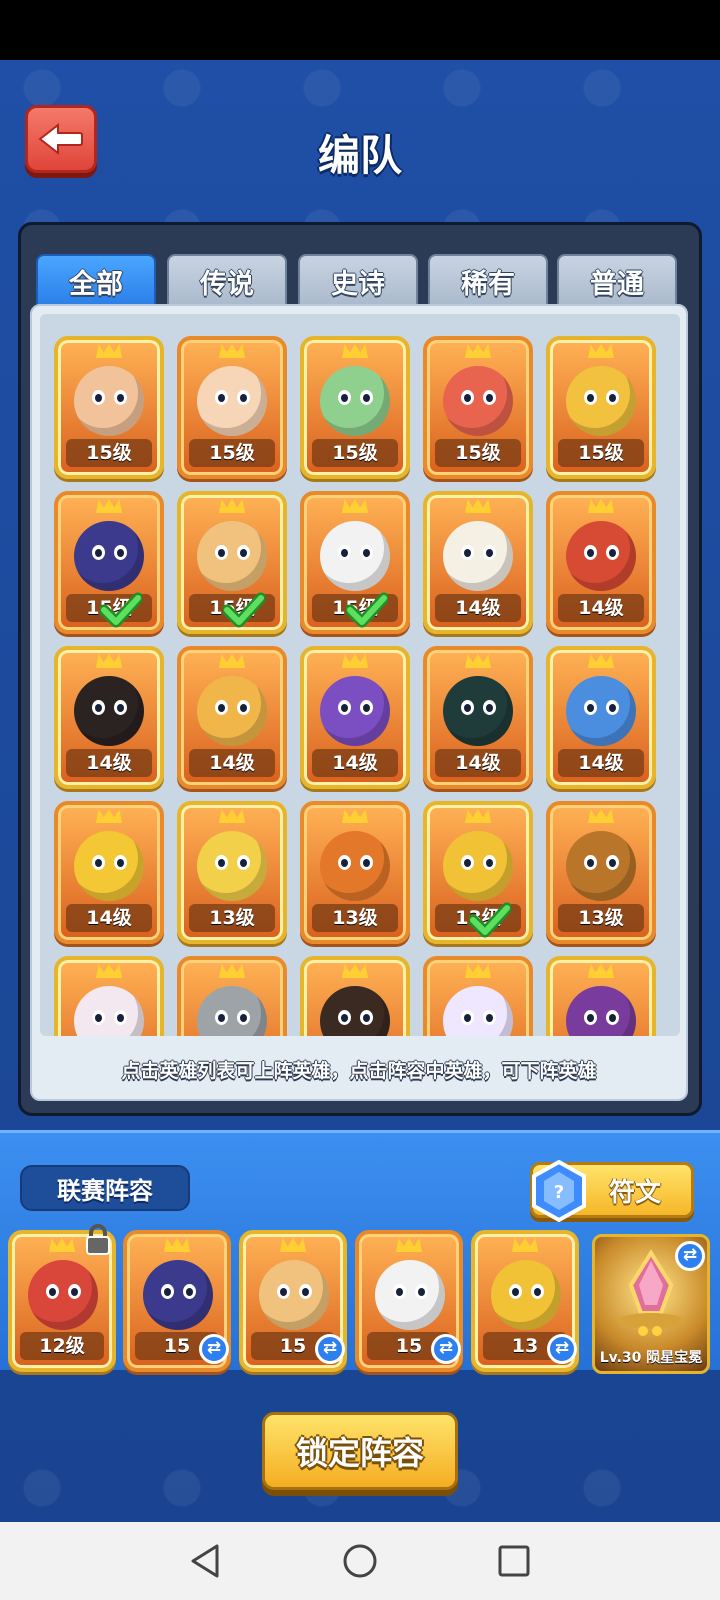 Image resolution: width=720 pixels, height=1600 pixels. What do you see at coordinates (514, 1561) in the screenshot?
I see `recents-nav-icon` at bounding box center [514, 1561].